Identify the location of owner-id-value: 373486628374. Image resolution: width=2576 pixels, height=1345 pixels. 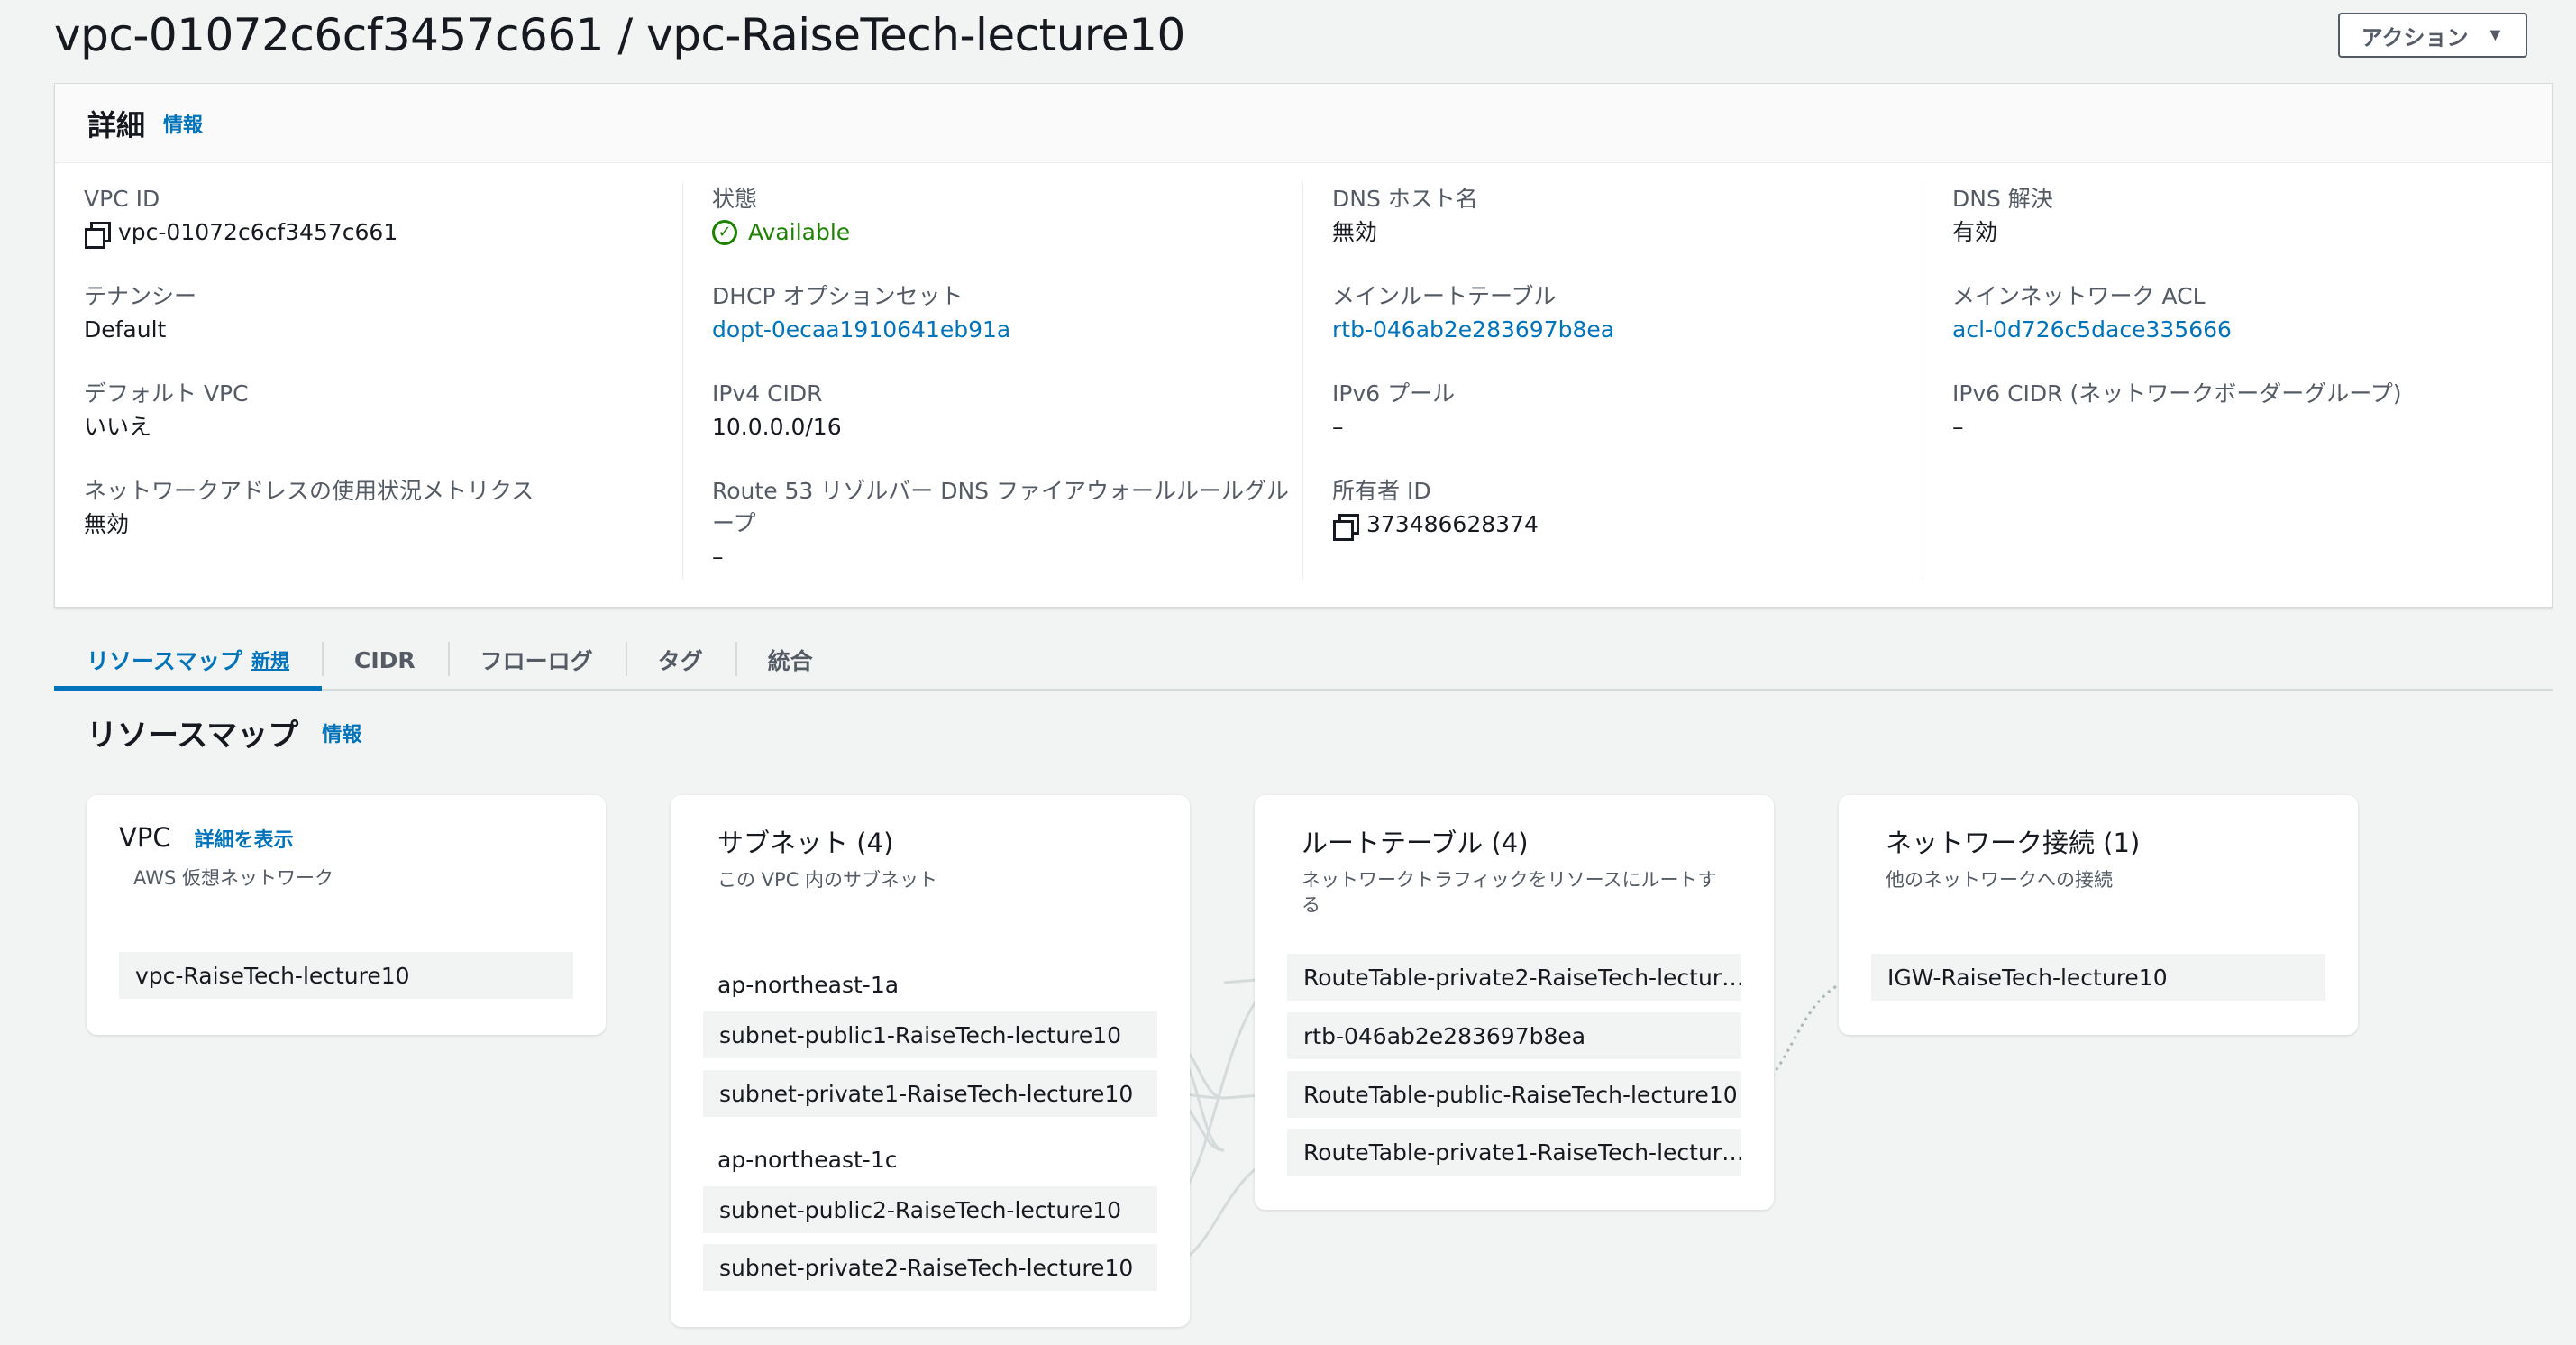
(1452, 524).